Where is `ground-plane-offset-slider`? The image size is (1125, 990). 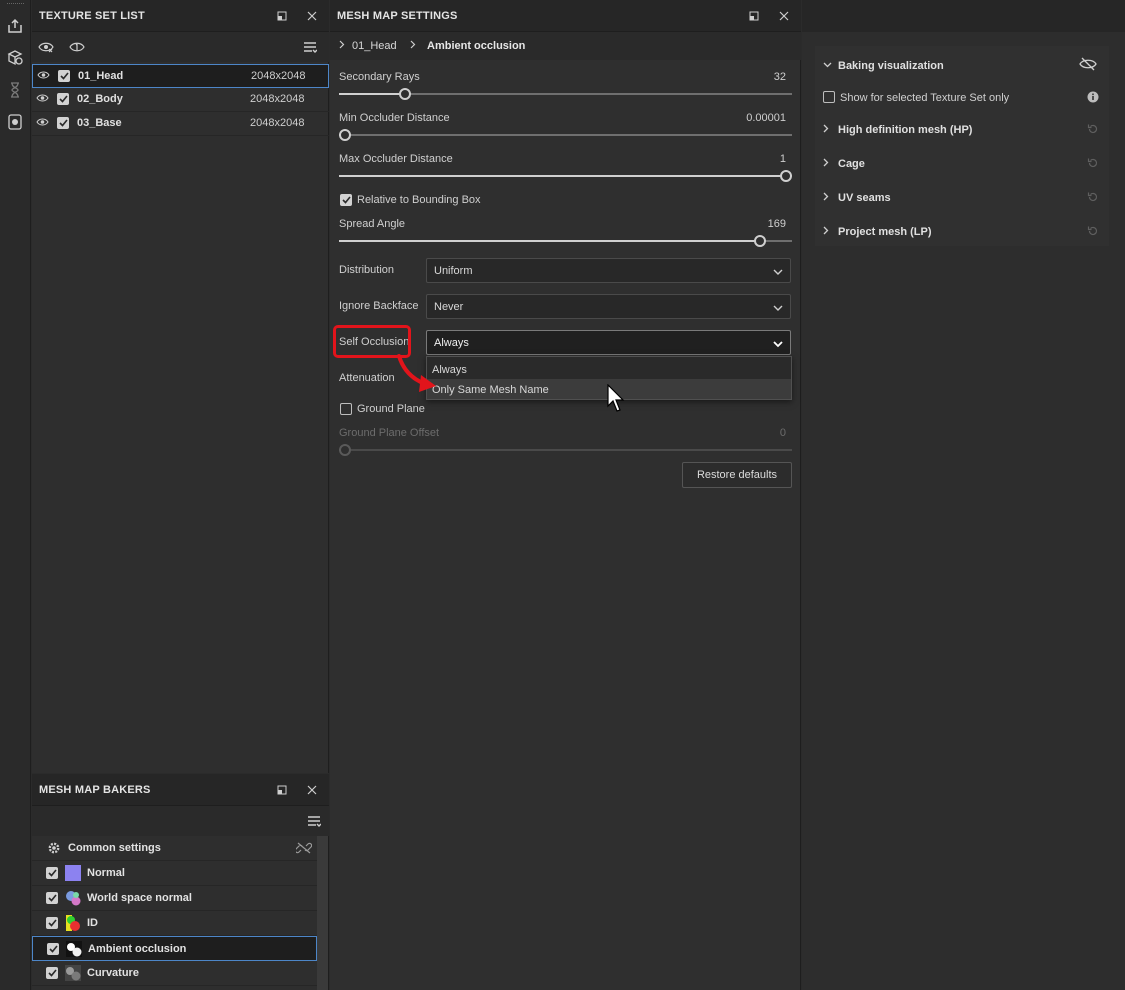 ground-plane-offset-slider is located at coordinates (565, 450).